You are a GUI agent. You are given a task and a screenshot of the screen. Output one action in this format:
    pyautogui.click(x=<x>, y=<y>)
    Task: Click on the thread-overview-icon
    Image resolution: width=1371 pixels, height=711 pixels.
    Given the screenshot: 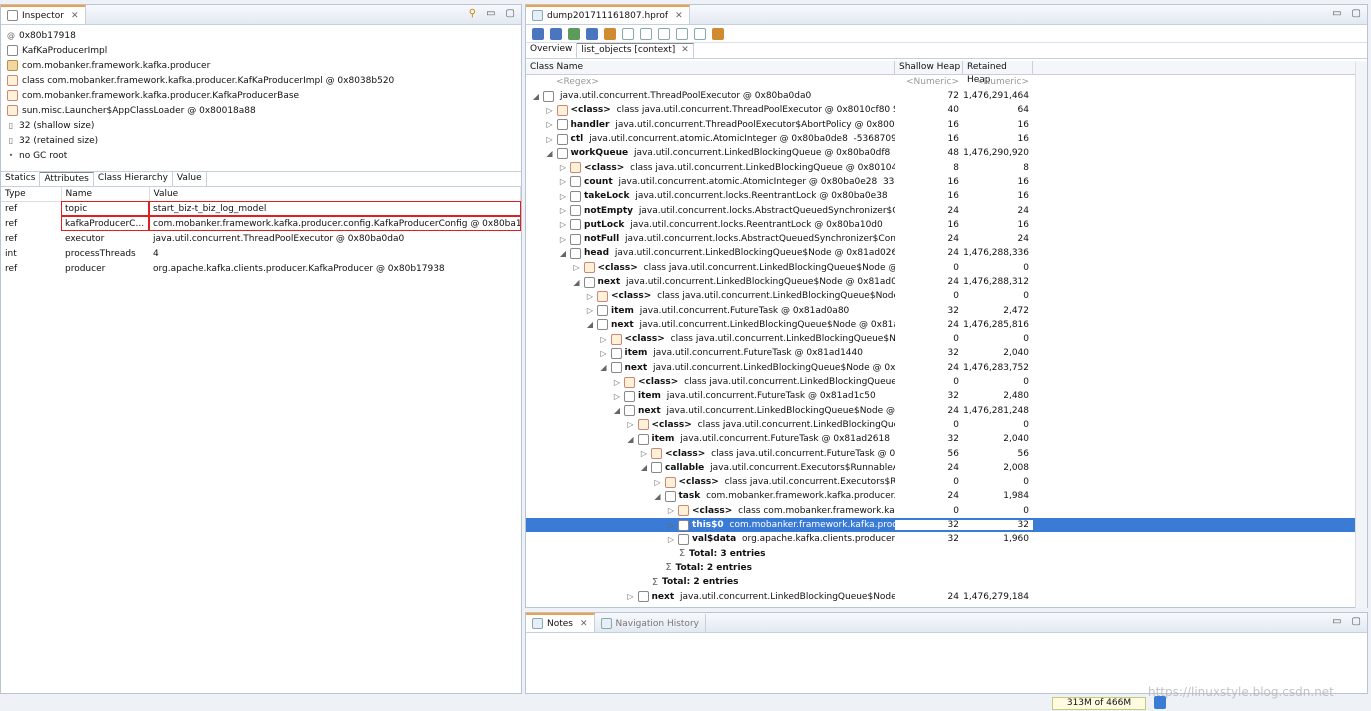 What is the action you would take?
    pyautogui.click(x=610, y=33)
    